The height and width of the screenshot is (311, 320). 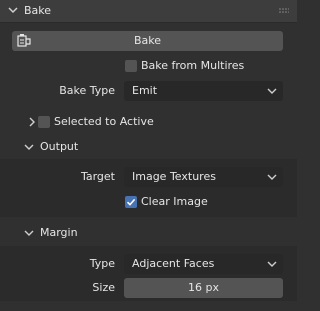 I want to click on panel-title: Bake, so click(x=38, y=10).